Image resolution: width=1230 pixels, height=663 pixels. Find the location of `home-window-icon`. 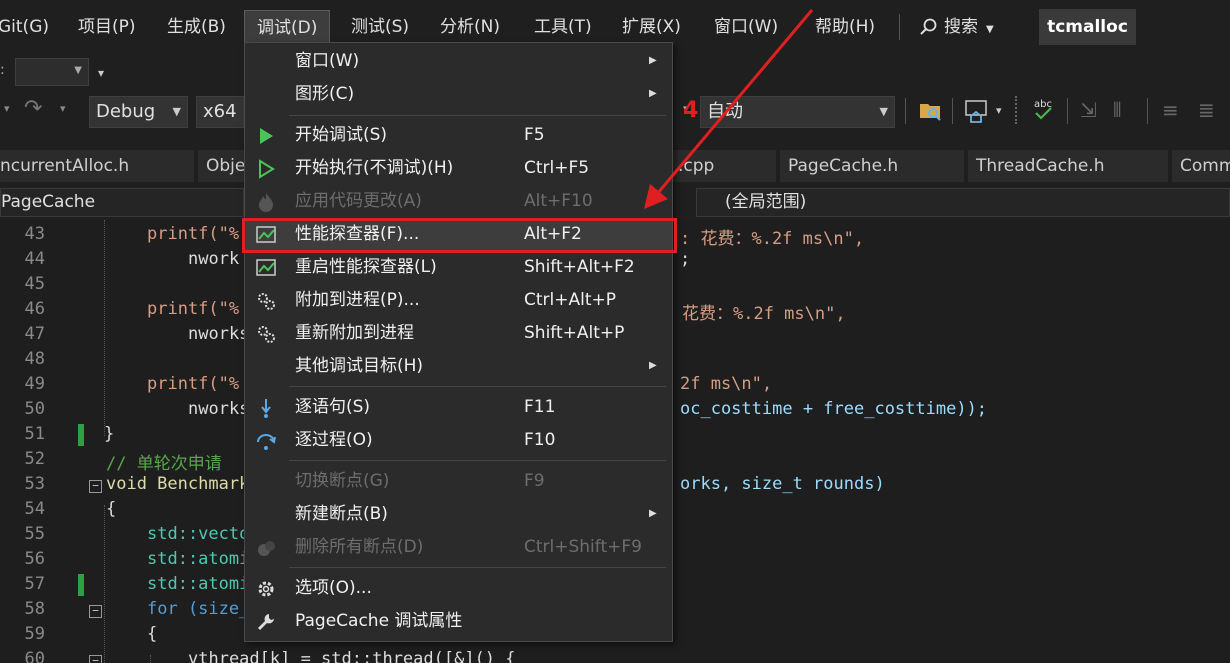

home-window-icon is located at coordinates (976, 113).